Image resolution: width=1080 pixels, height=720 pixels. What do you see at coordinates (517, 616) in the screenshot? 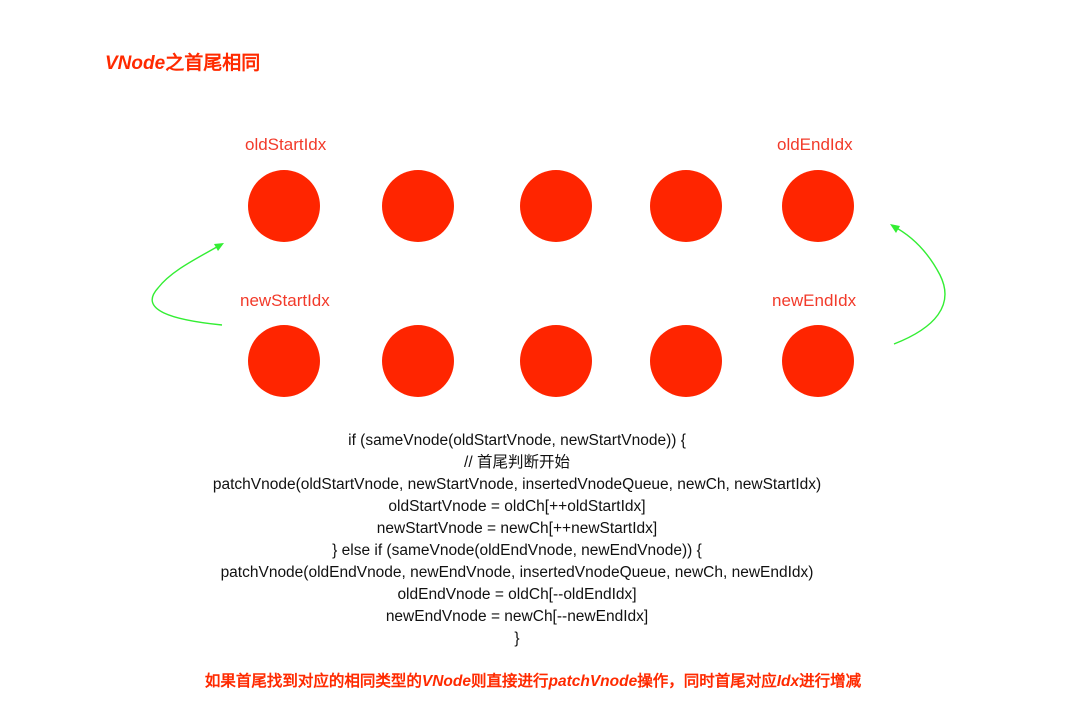
I see `code-line: newEndVnode = newCh[--newEndIdx]` at bounding box center [517, 616].